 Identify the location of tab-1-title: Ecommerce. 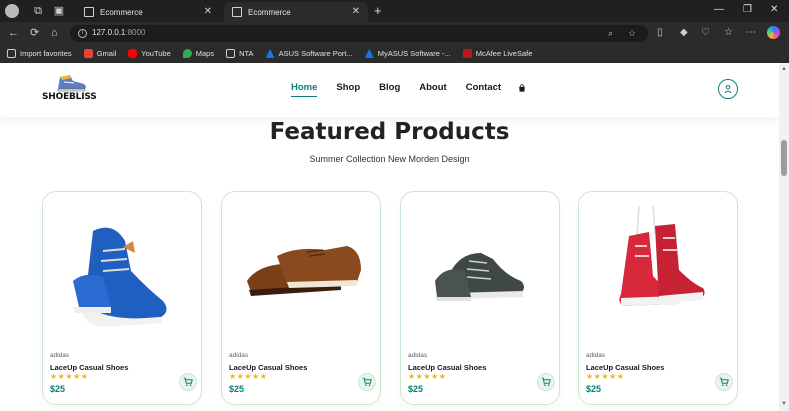
(121, 12).